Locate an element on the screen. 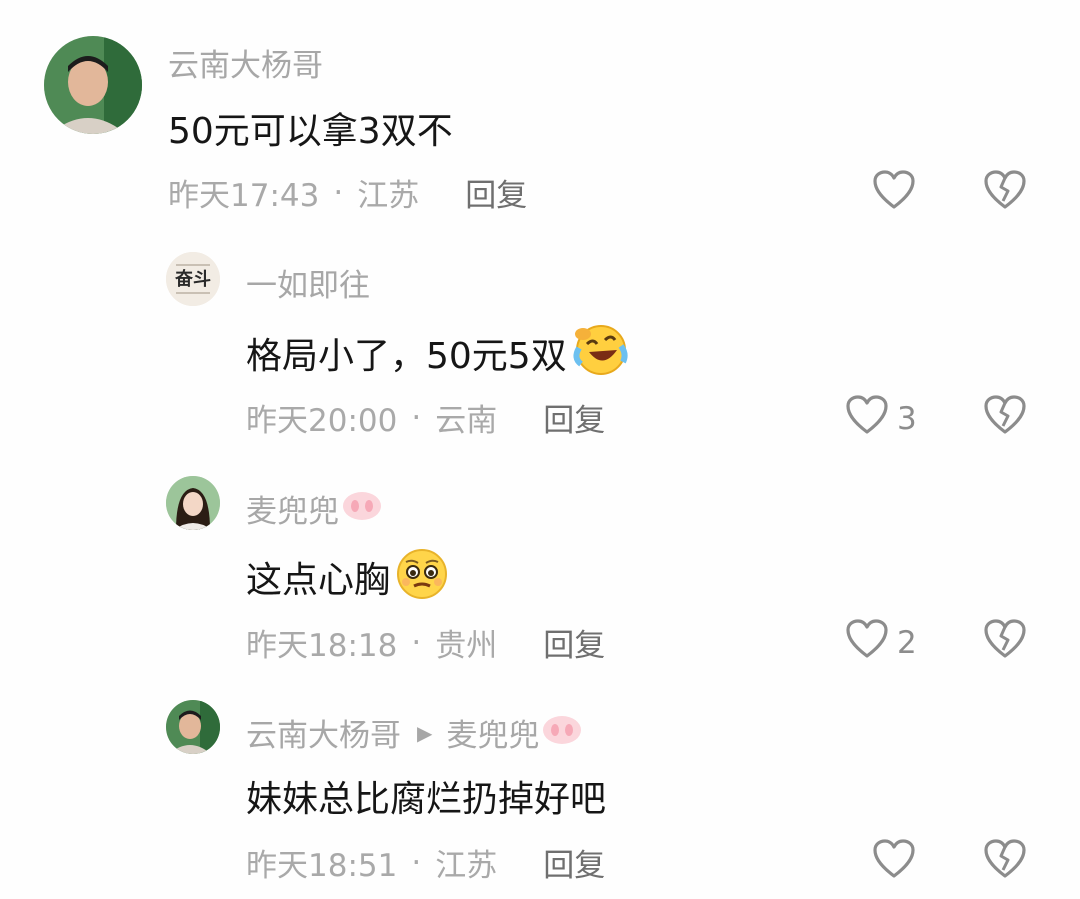 The image size is (1080, 899). username-text: 云南大杨哥 is located at coordinates (323, 732).